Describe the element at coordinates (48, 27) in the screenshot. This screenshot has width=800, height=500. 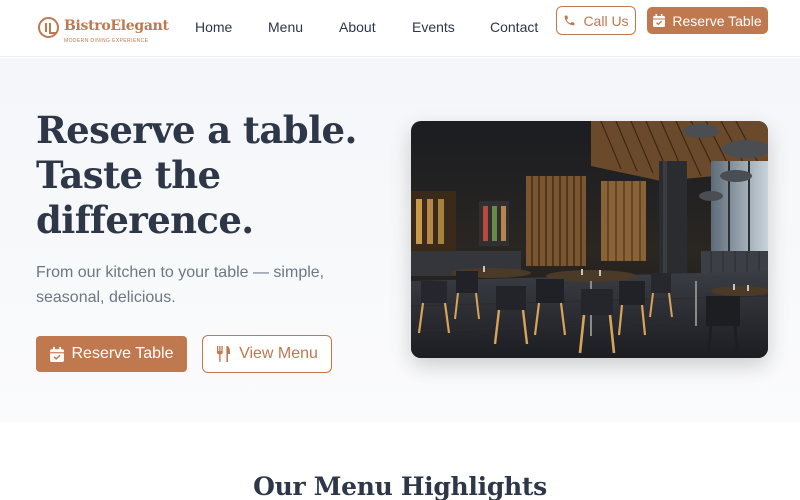
I see `logo-icon` at that location.